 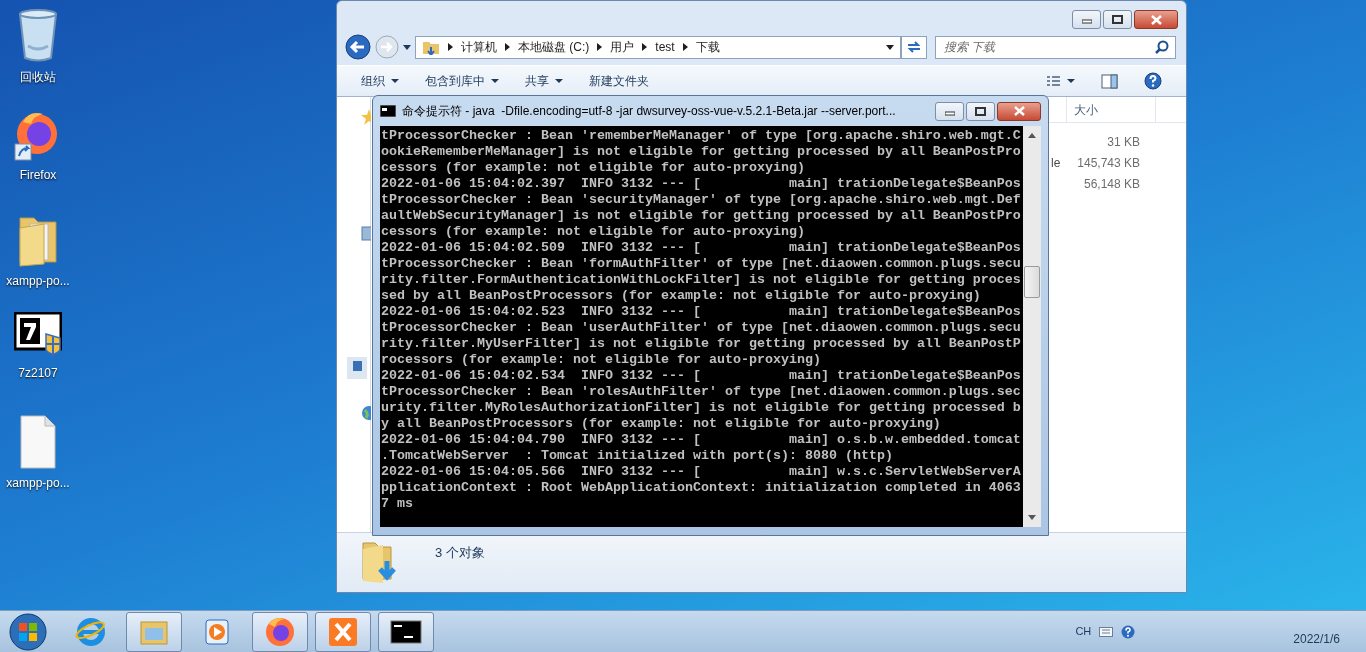 What do you see at coordinates (661, 424) in the screenshot?
I see `console-line: y all BeanPostProcessors (for example: not eligible for auto-proxying)` at bounding box center [661, 424].